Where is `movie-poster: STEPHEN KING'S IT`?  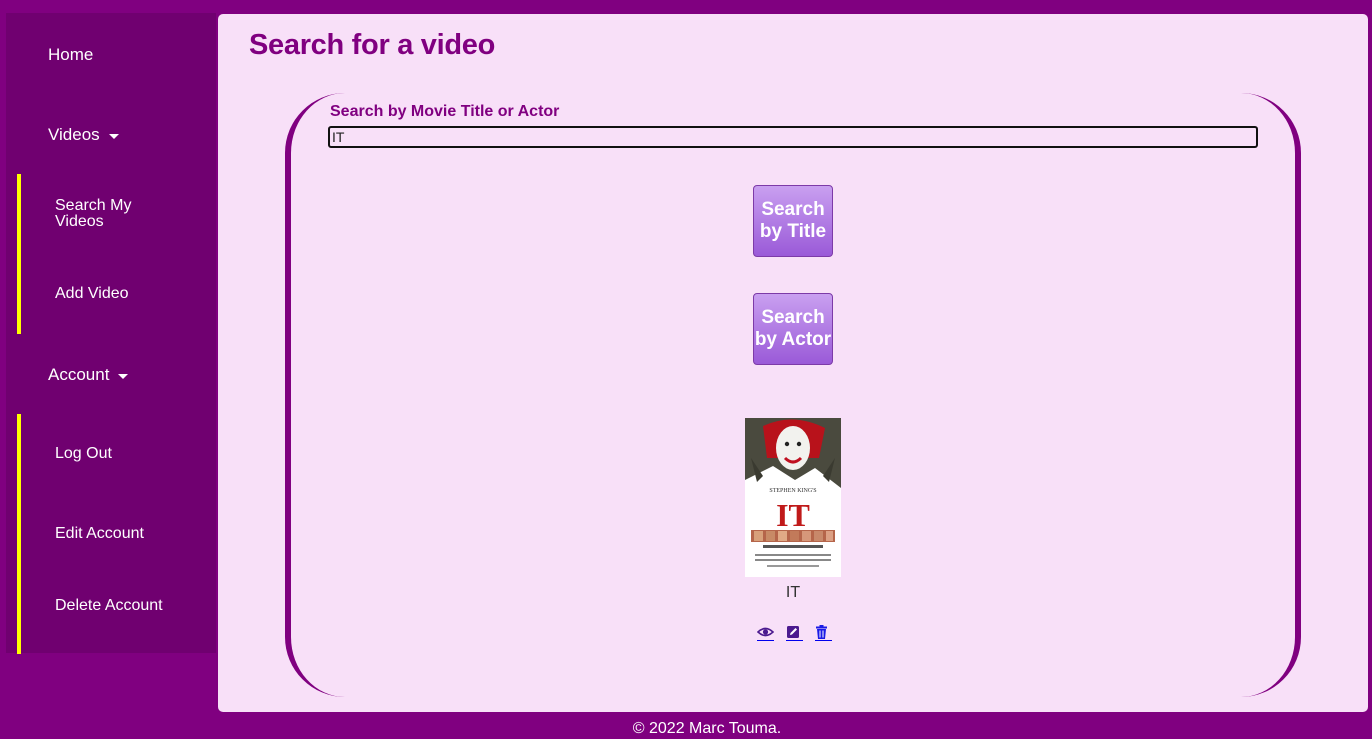 movie-poster: STEPHEN KING'S IT is located at coordinates (793, 497).